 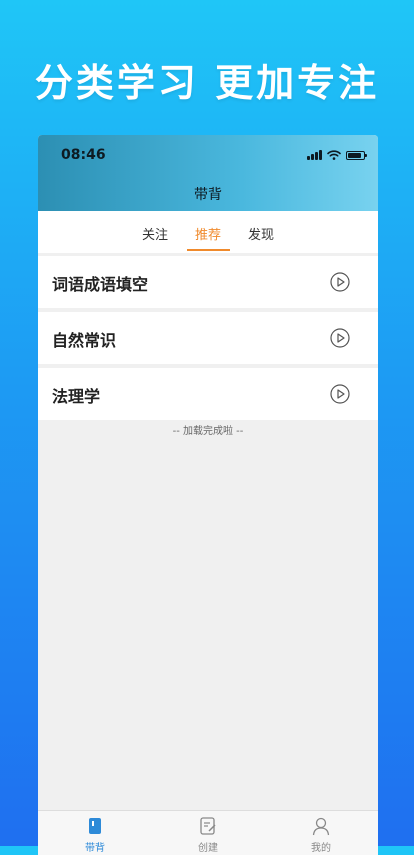 I want to click on list-item-label: 法理学, so click(x=76, y=396).